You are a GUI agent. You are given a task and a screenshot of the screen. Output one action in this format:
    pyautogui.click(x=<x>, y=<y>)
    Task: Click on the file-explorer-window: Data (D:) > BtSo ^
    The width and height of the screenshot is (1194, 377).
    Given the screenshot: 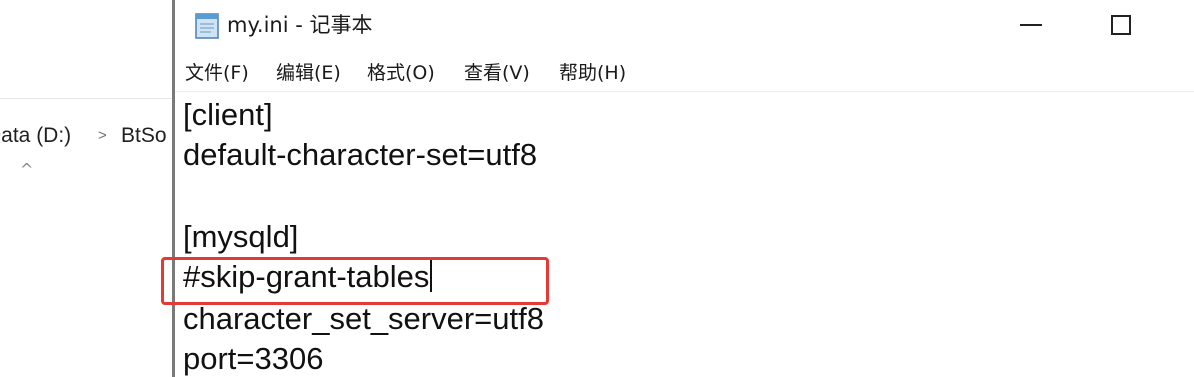 What is the action you would take?
    pyautogui.click(x=88, y=188)
    